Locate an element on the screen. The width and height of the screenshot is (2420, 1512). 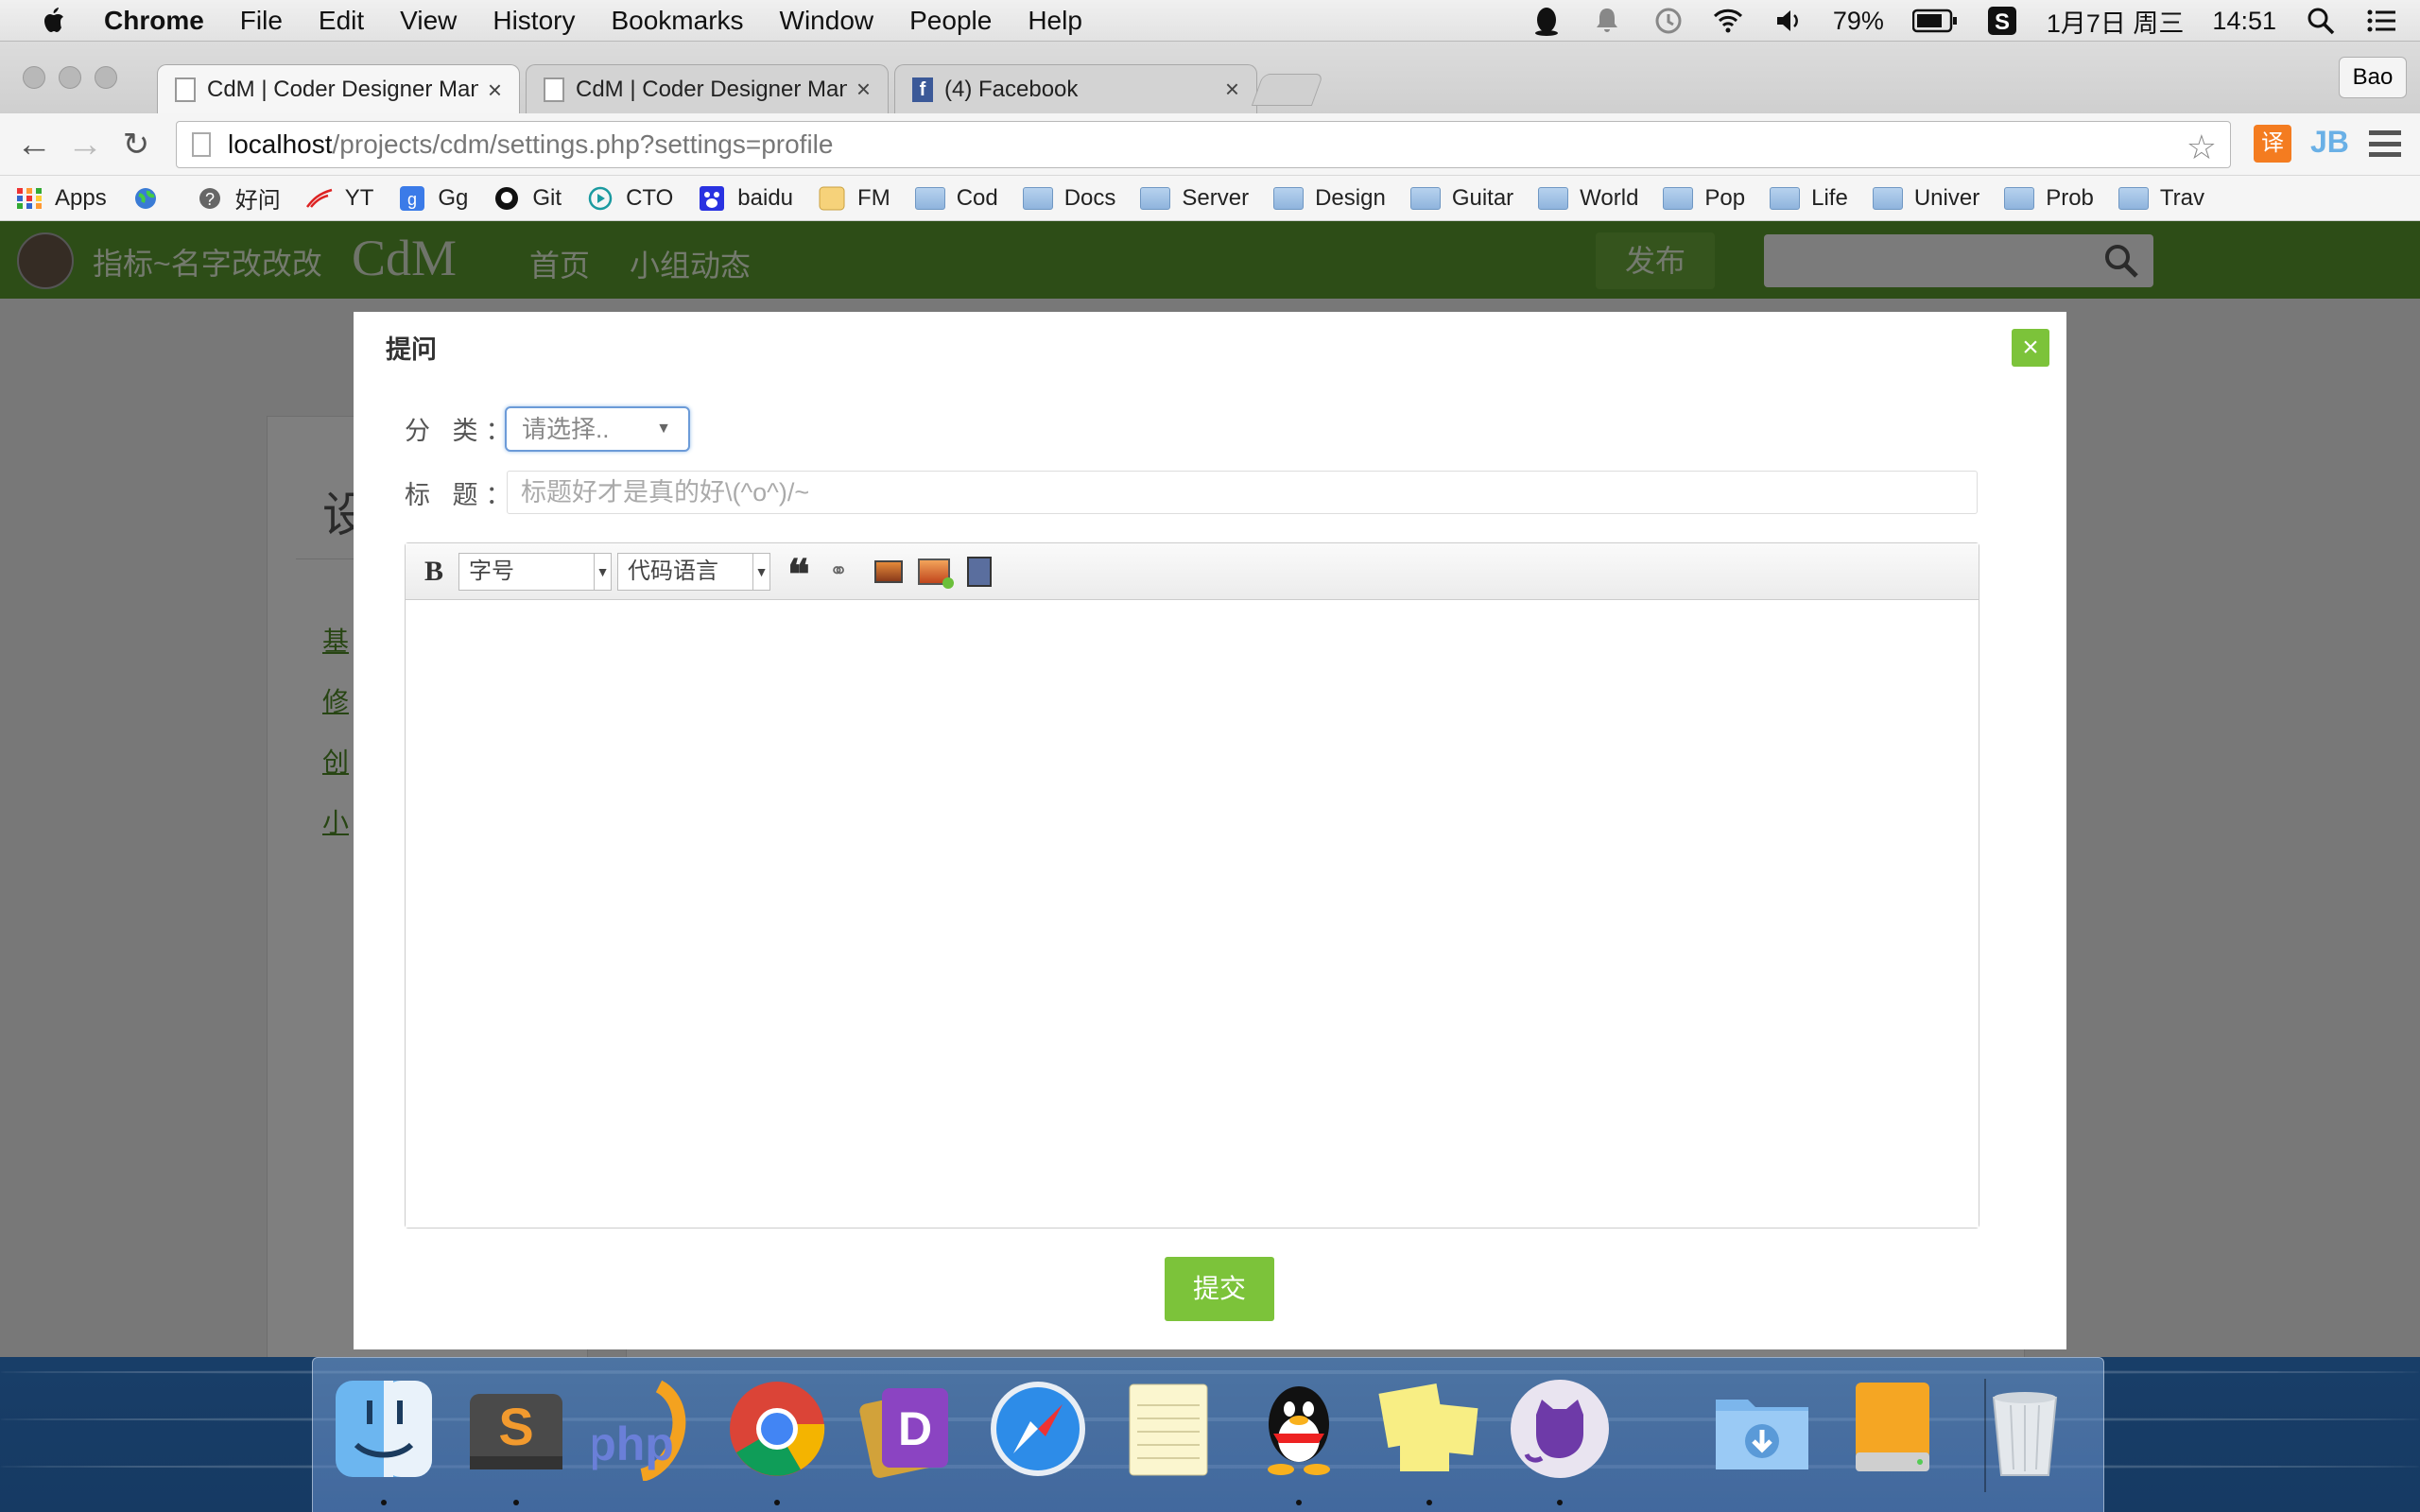
bookmark-folder-pop: Pop is located at coordinates (1704, 198).